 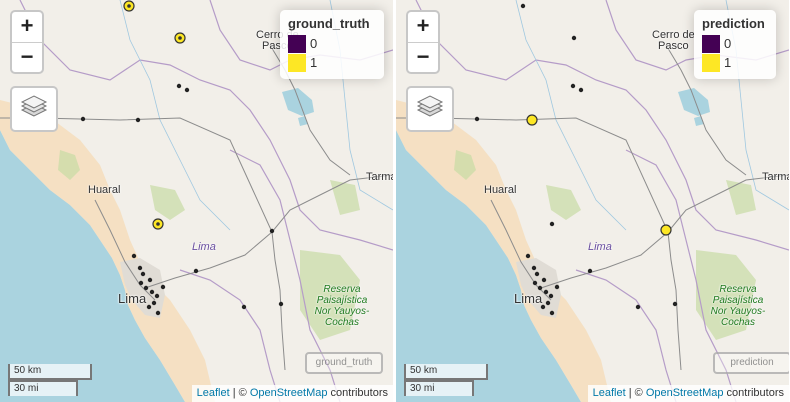 I want to click on legend-toggle-button: ground_truth, so click(x=344, y=363).